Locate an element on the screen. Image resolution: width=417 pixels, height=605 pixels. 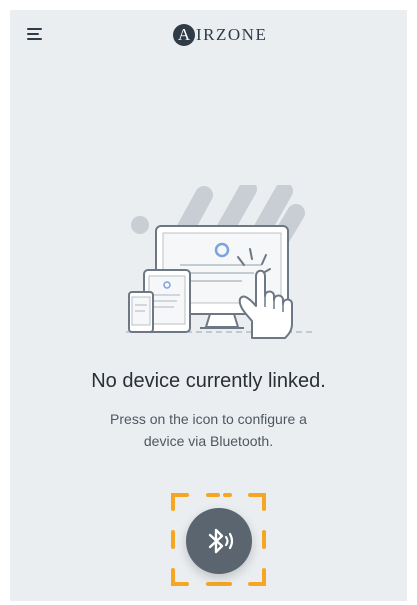
logo-mark: A is located at coordinates (184, 35).